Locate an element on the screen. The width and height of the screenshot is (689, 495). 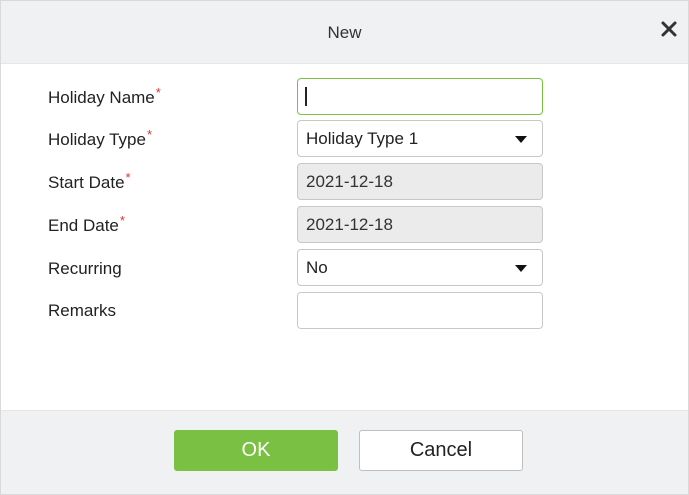
dialog-title: New is located at coordinates (344, 32).